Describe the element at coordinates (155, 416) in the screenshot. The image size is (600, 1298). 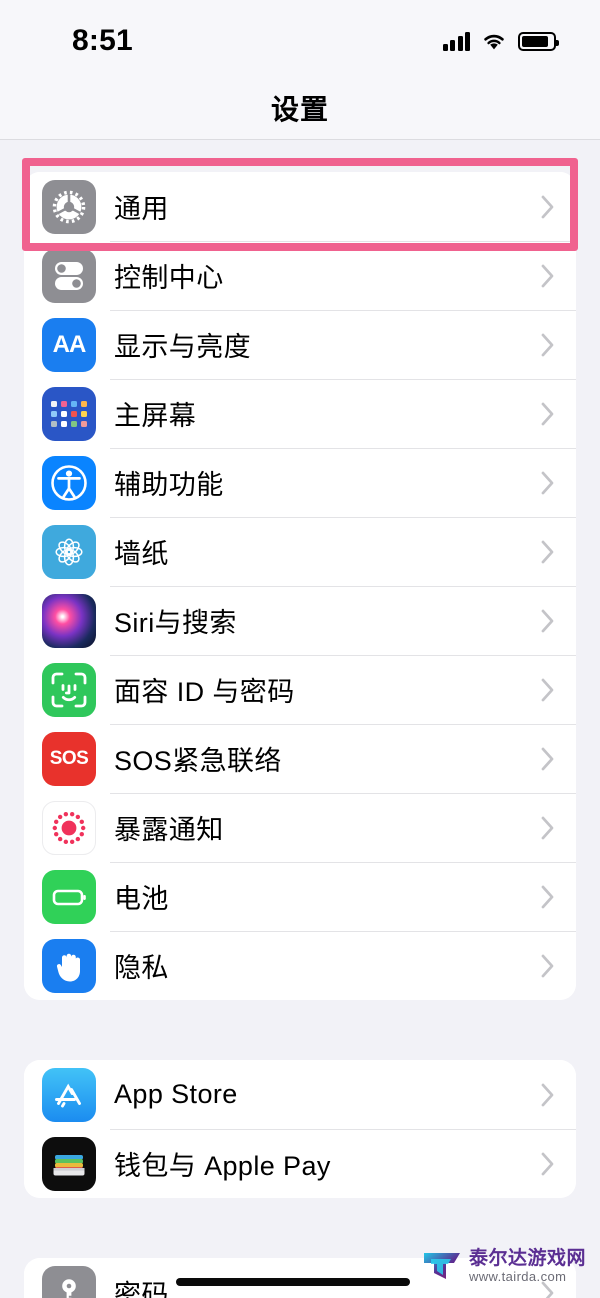
I see `settings-row-label: 主屏幕` at that location.